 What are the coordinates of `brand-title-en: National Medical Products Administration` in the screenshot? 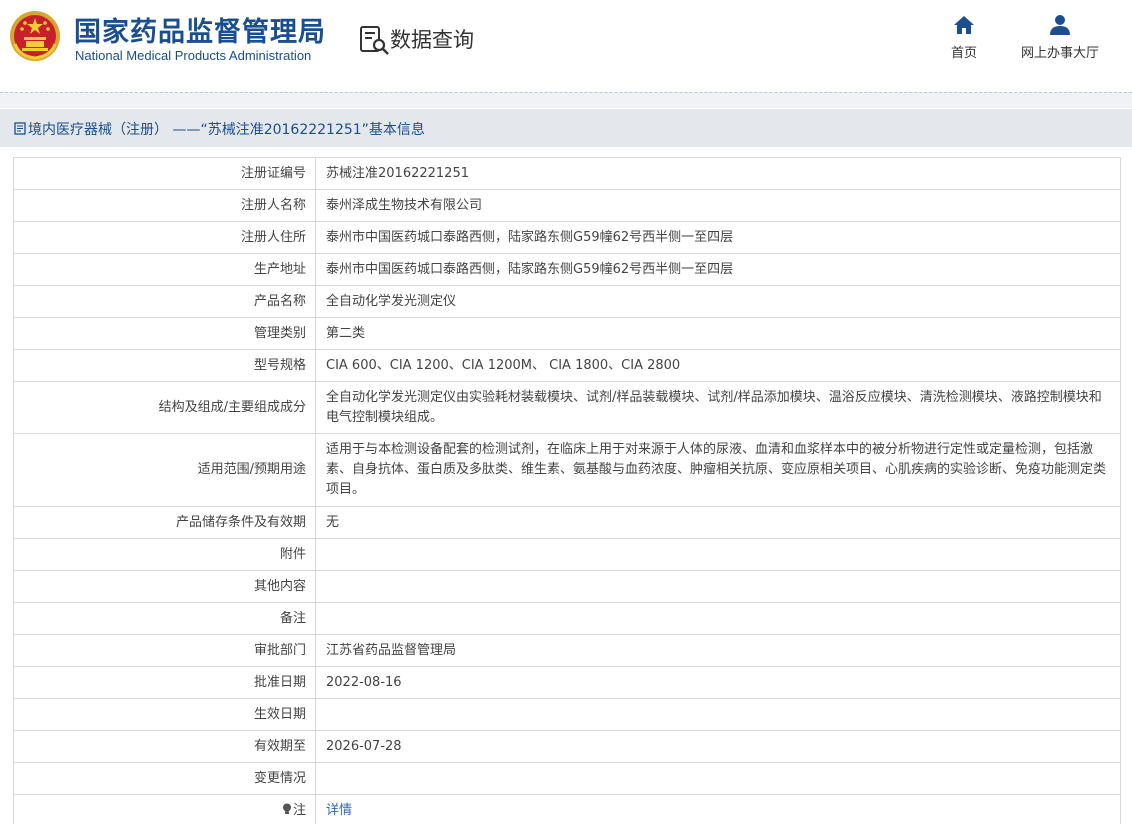 It's located at (193, 55).